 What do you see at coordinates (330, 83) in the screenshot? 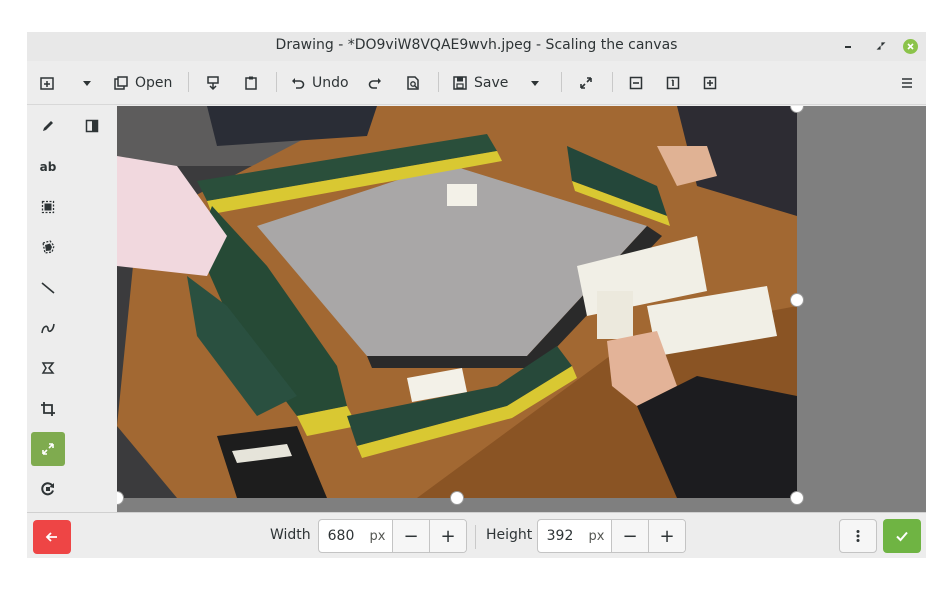
I see `undo-label: Undo` at bounding box center [330, 83].